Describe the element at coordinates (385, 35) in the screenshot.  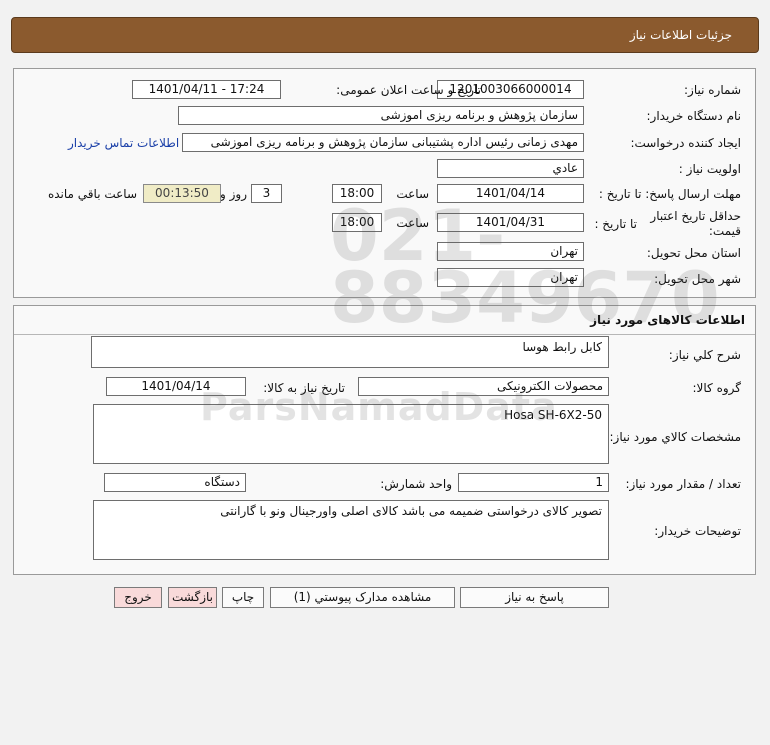
I see `page-header: جزئیات اطلاعات نیاز` at that location.